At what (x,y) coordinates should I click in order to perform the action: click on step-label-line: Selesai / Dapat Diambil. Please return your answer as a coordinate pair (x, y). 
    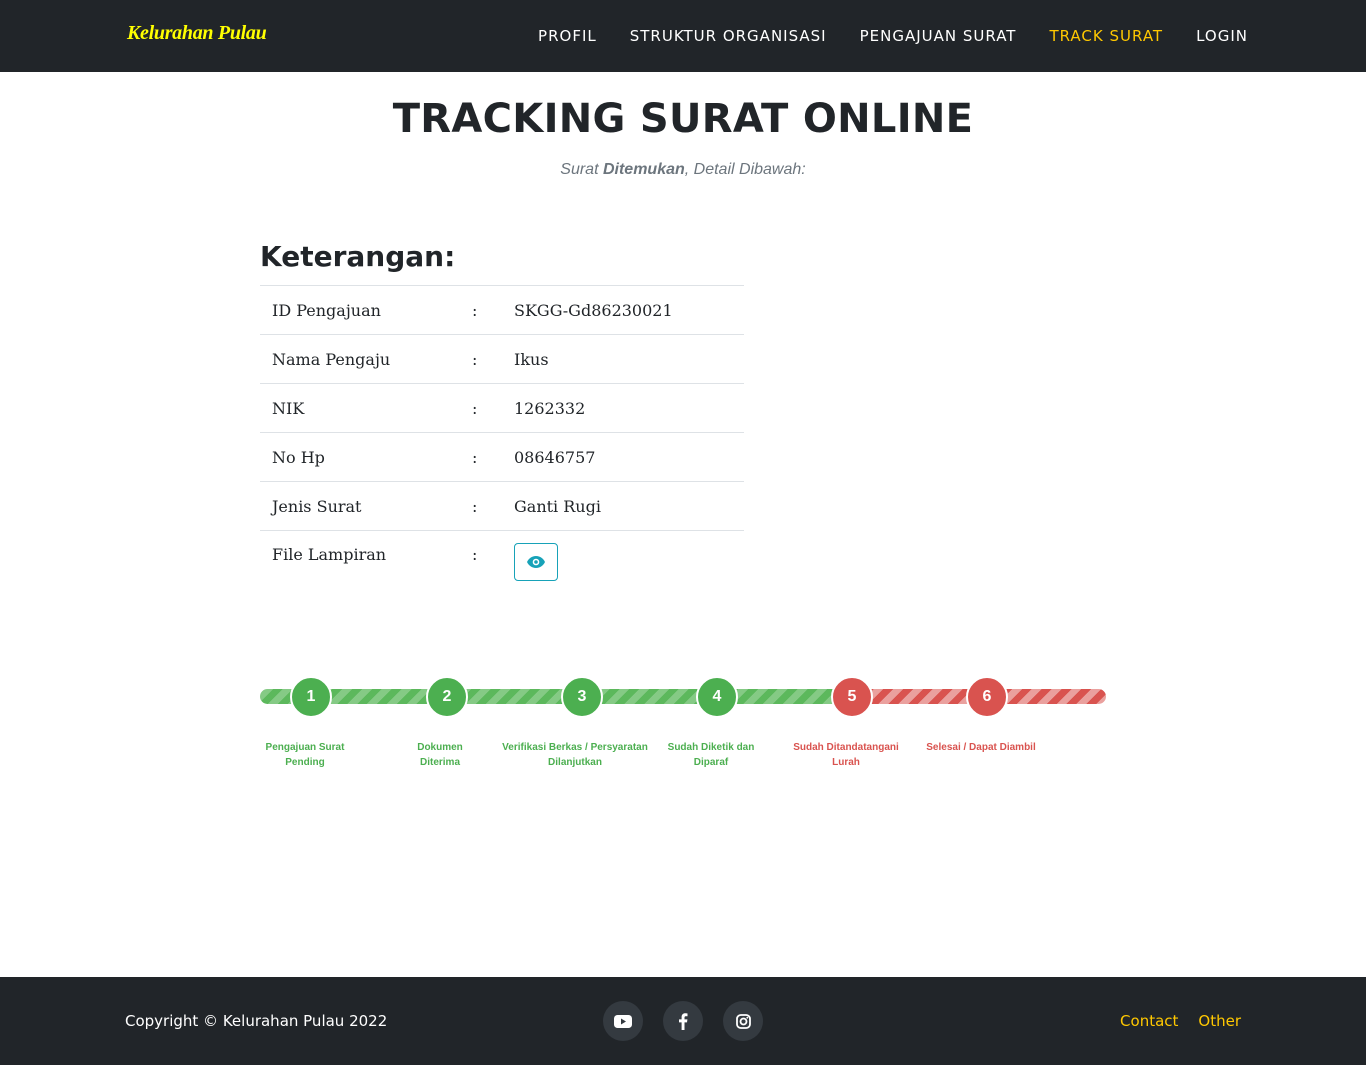
    Looking at the image, I should click on (981, 747).